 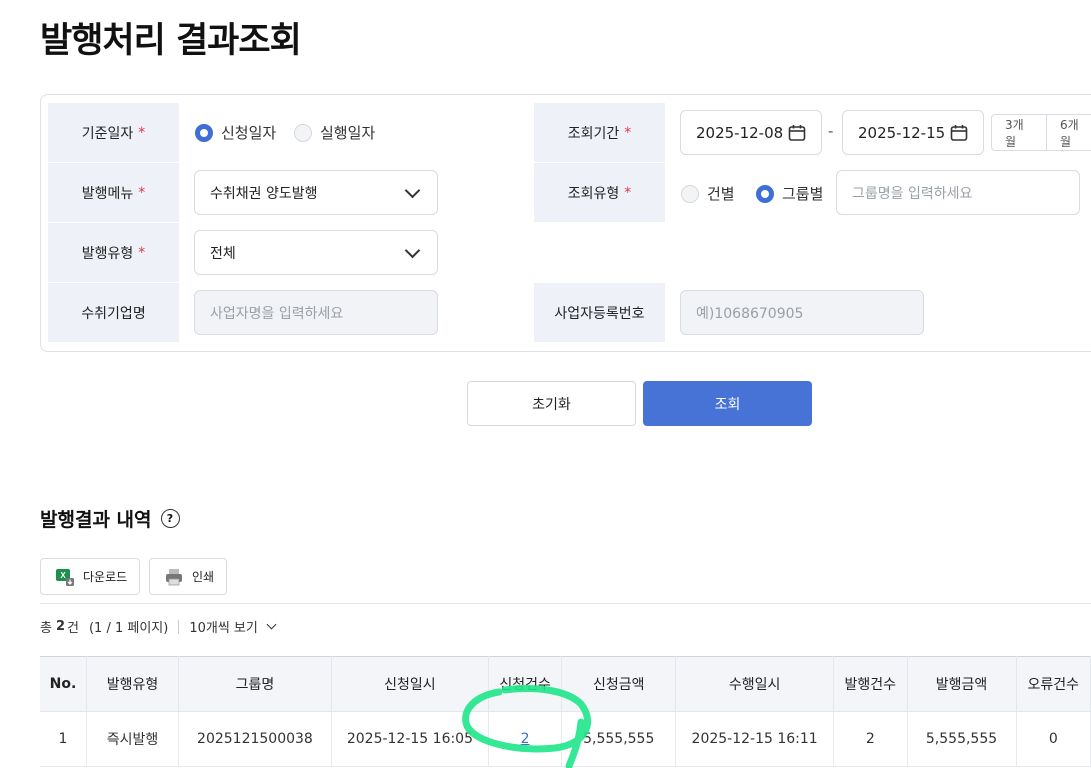 What do you see at coordinates (113, 312) in the screenshot?
I see `label-company: 수취기업명` at bounding box center [113, 312].